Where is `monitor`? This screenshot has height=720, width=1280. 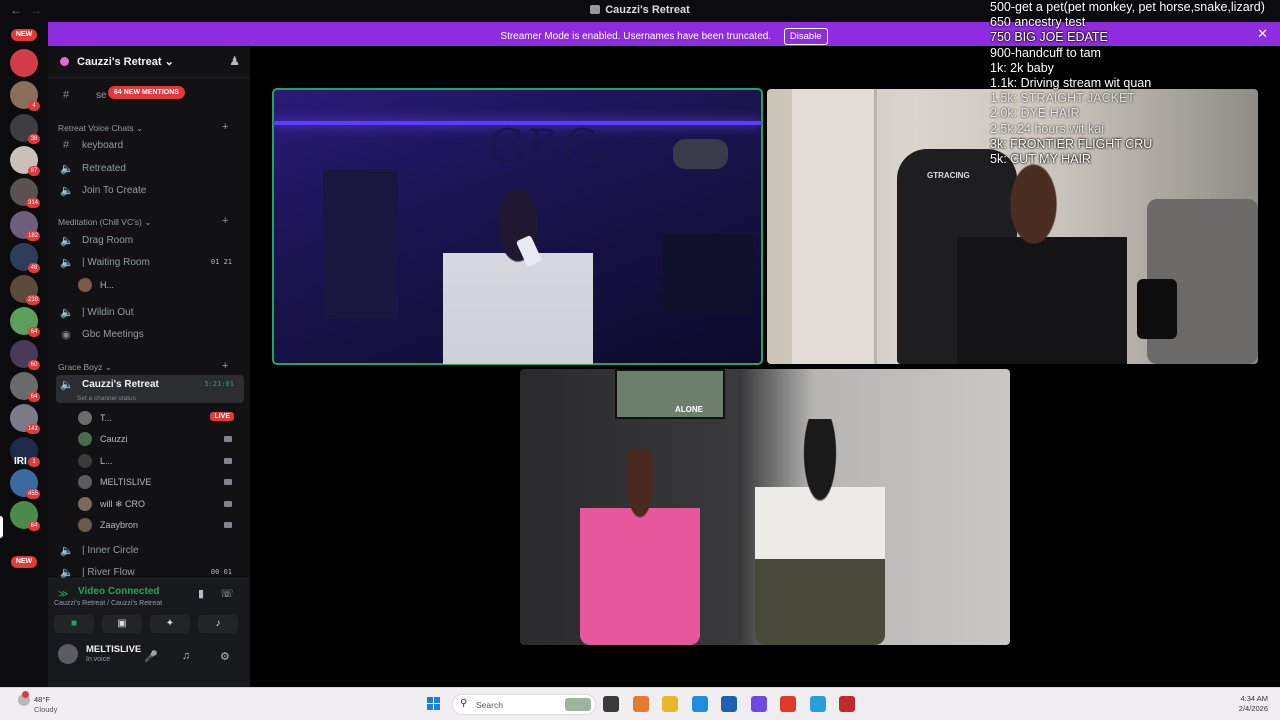 monitor is located at coordinates (708, 274).